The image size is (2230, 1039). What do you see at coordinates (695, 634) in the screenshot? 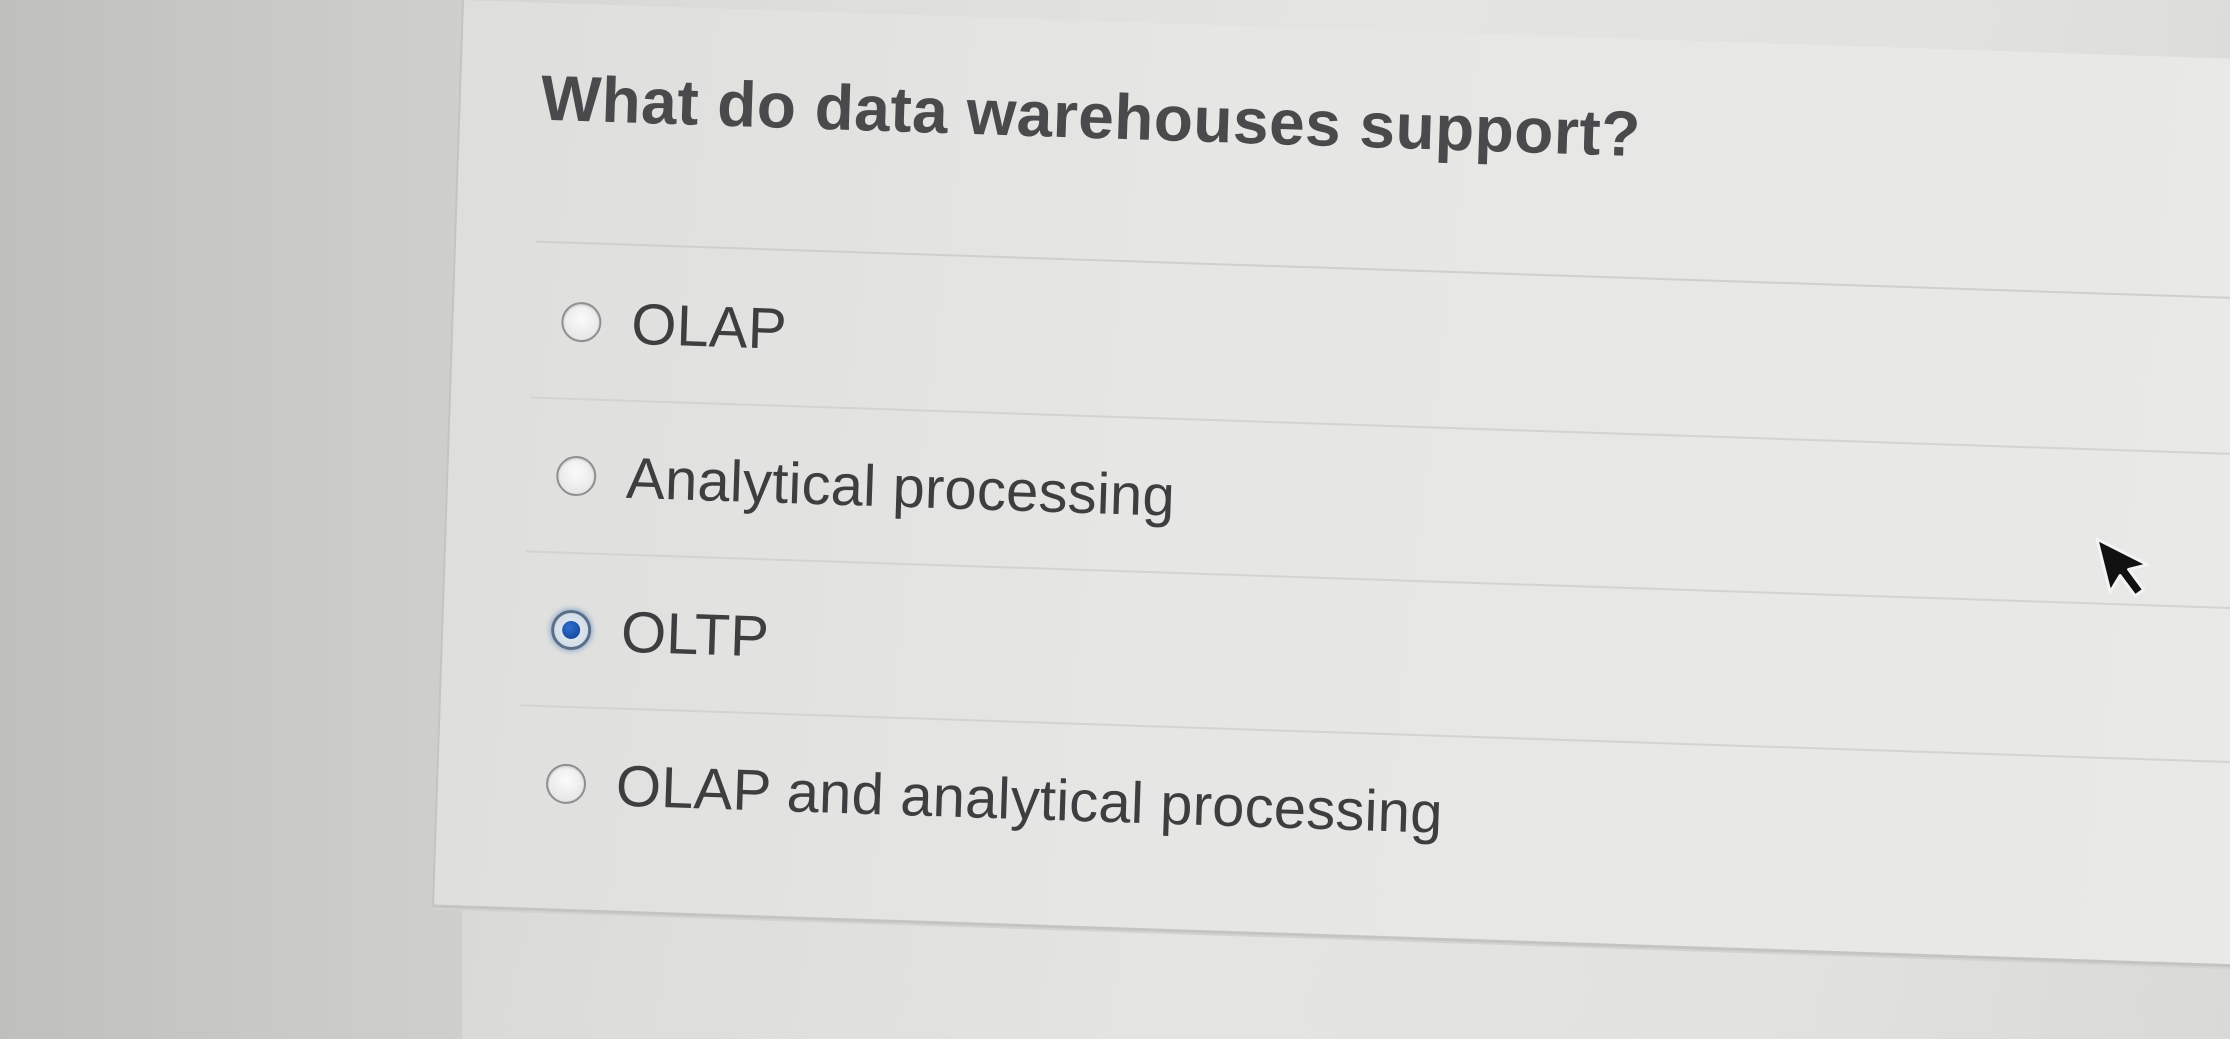
I see `answer-option-label: OLTP` at bounding box center [695, 634].